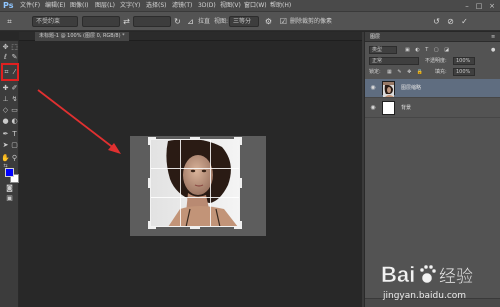  I want to click on layer-row-selected: ◉ 图层缩略, so click(432, 88).